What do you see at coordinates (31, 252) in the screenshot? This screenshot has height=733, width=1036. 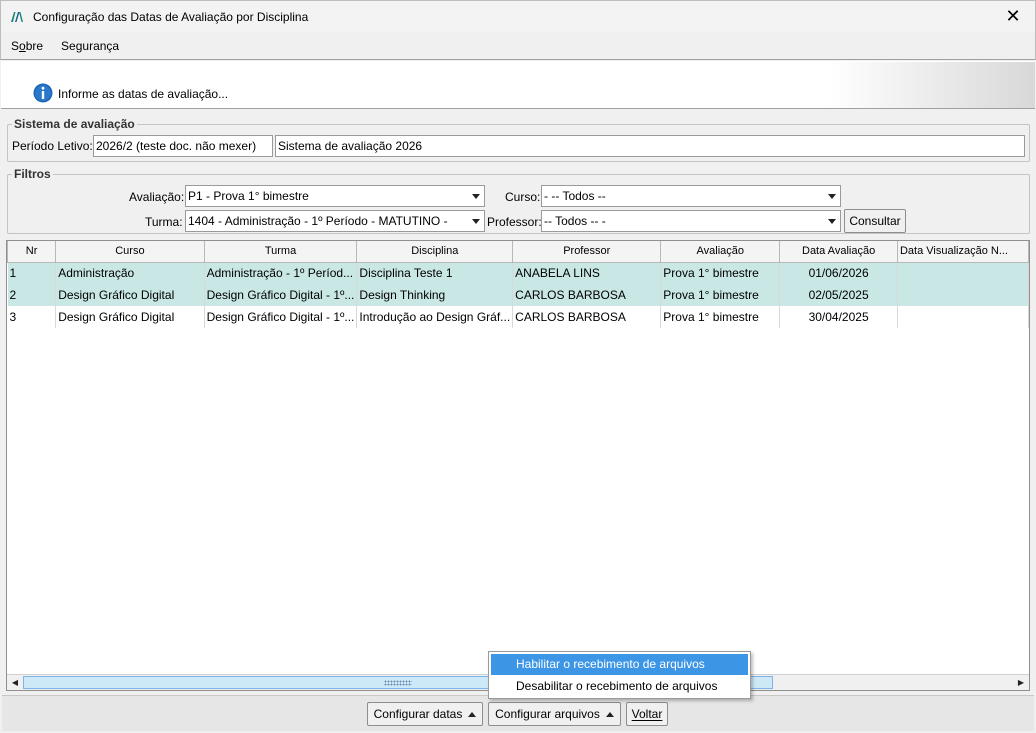 I see `col-header-nr: Nr` at bounding box center [31, 252].